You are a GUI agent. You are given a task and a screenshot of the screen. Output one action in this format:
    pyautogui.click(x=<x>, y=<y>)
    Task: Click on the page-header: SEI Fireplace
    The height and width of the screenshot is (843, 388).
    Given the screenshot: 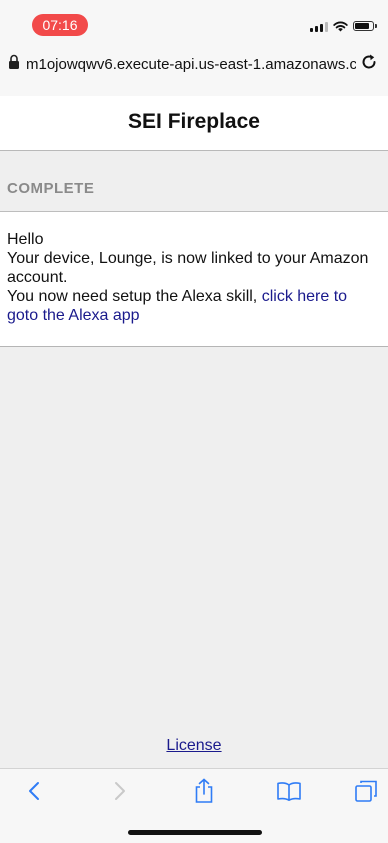 What is the action you would take?
    pyautogui.click(x=194, y=123)
    